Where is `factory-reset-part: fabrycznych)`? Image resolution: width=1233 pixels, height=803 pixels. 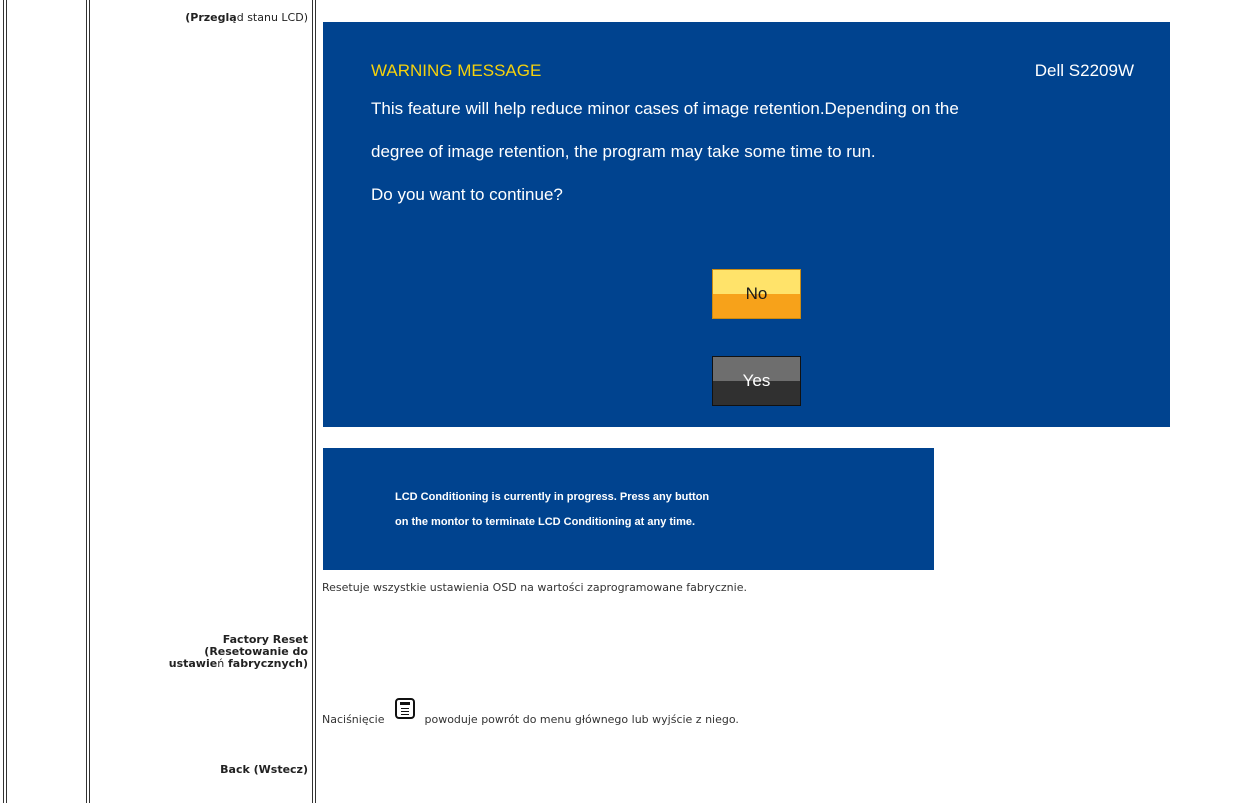
factory-reset-part: fabrycznych) is located at coordinates (266, 663).